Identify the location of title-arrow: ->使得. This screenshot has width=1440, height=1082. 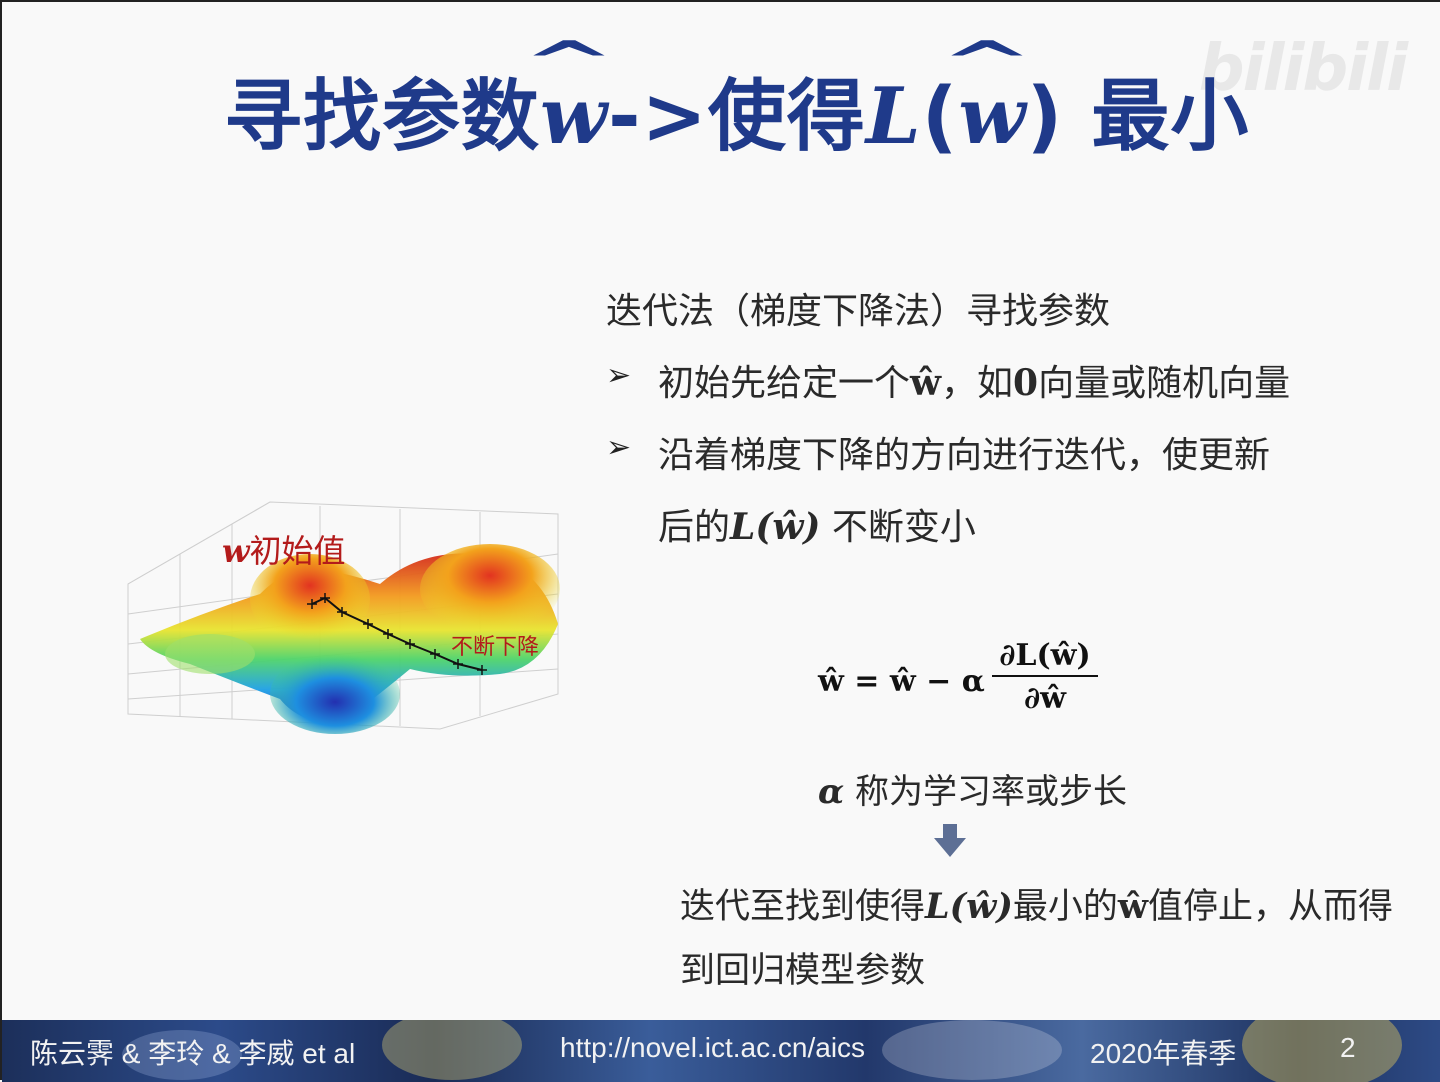
(737, 117).